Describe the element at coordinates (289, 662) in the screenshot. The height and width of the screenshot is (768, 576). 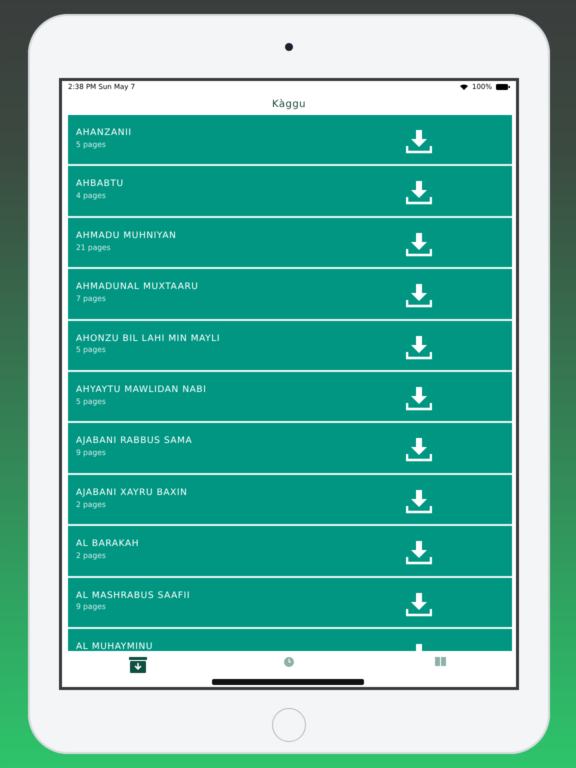
I see `clock-icon` at that location.